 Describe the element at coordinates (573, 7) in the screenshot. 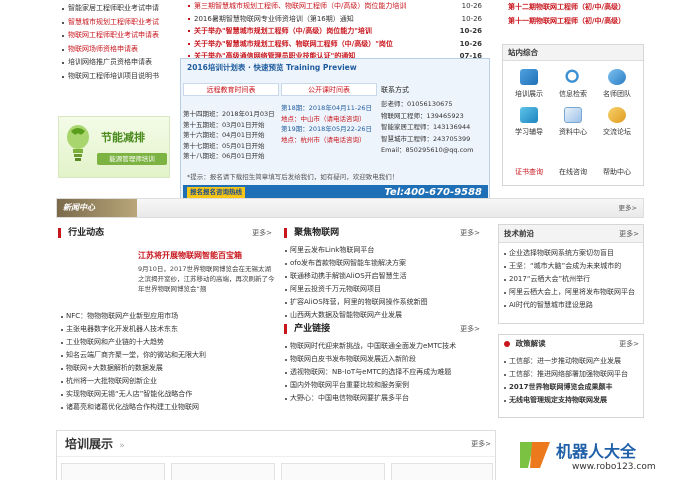

I see `right-top-link: 第十二期物联网工程师（初/中/高级）` at that location.